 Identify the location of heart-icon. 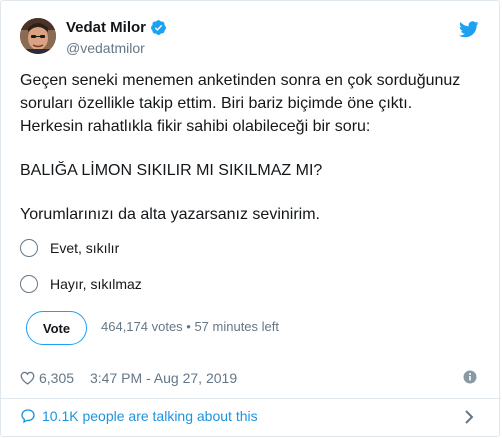
(27, 378).